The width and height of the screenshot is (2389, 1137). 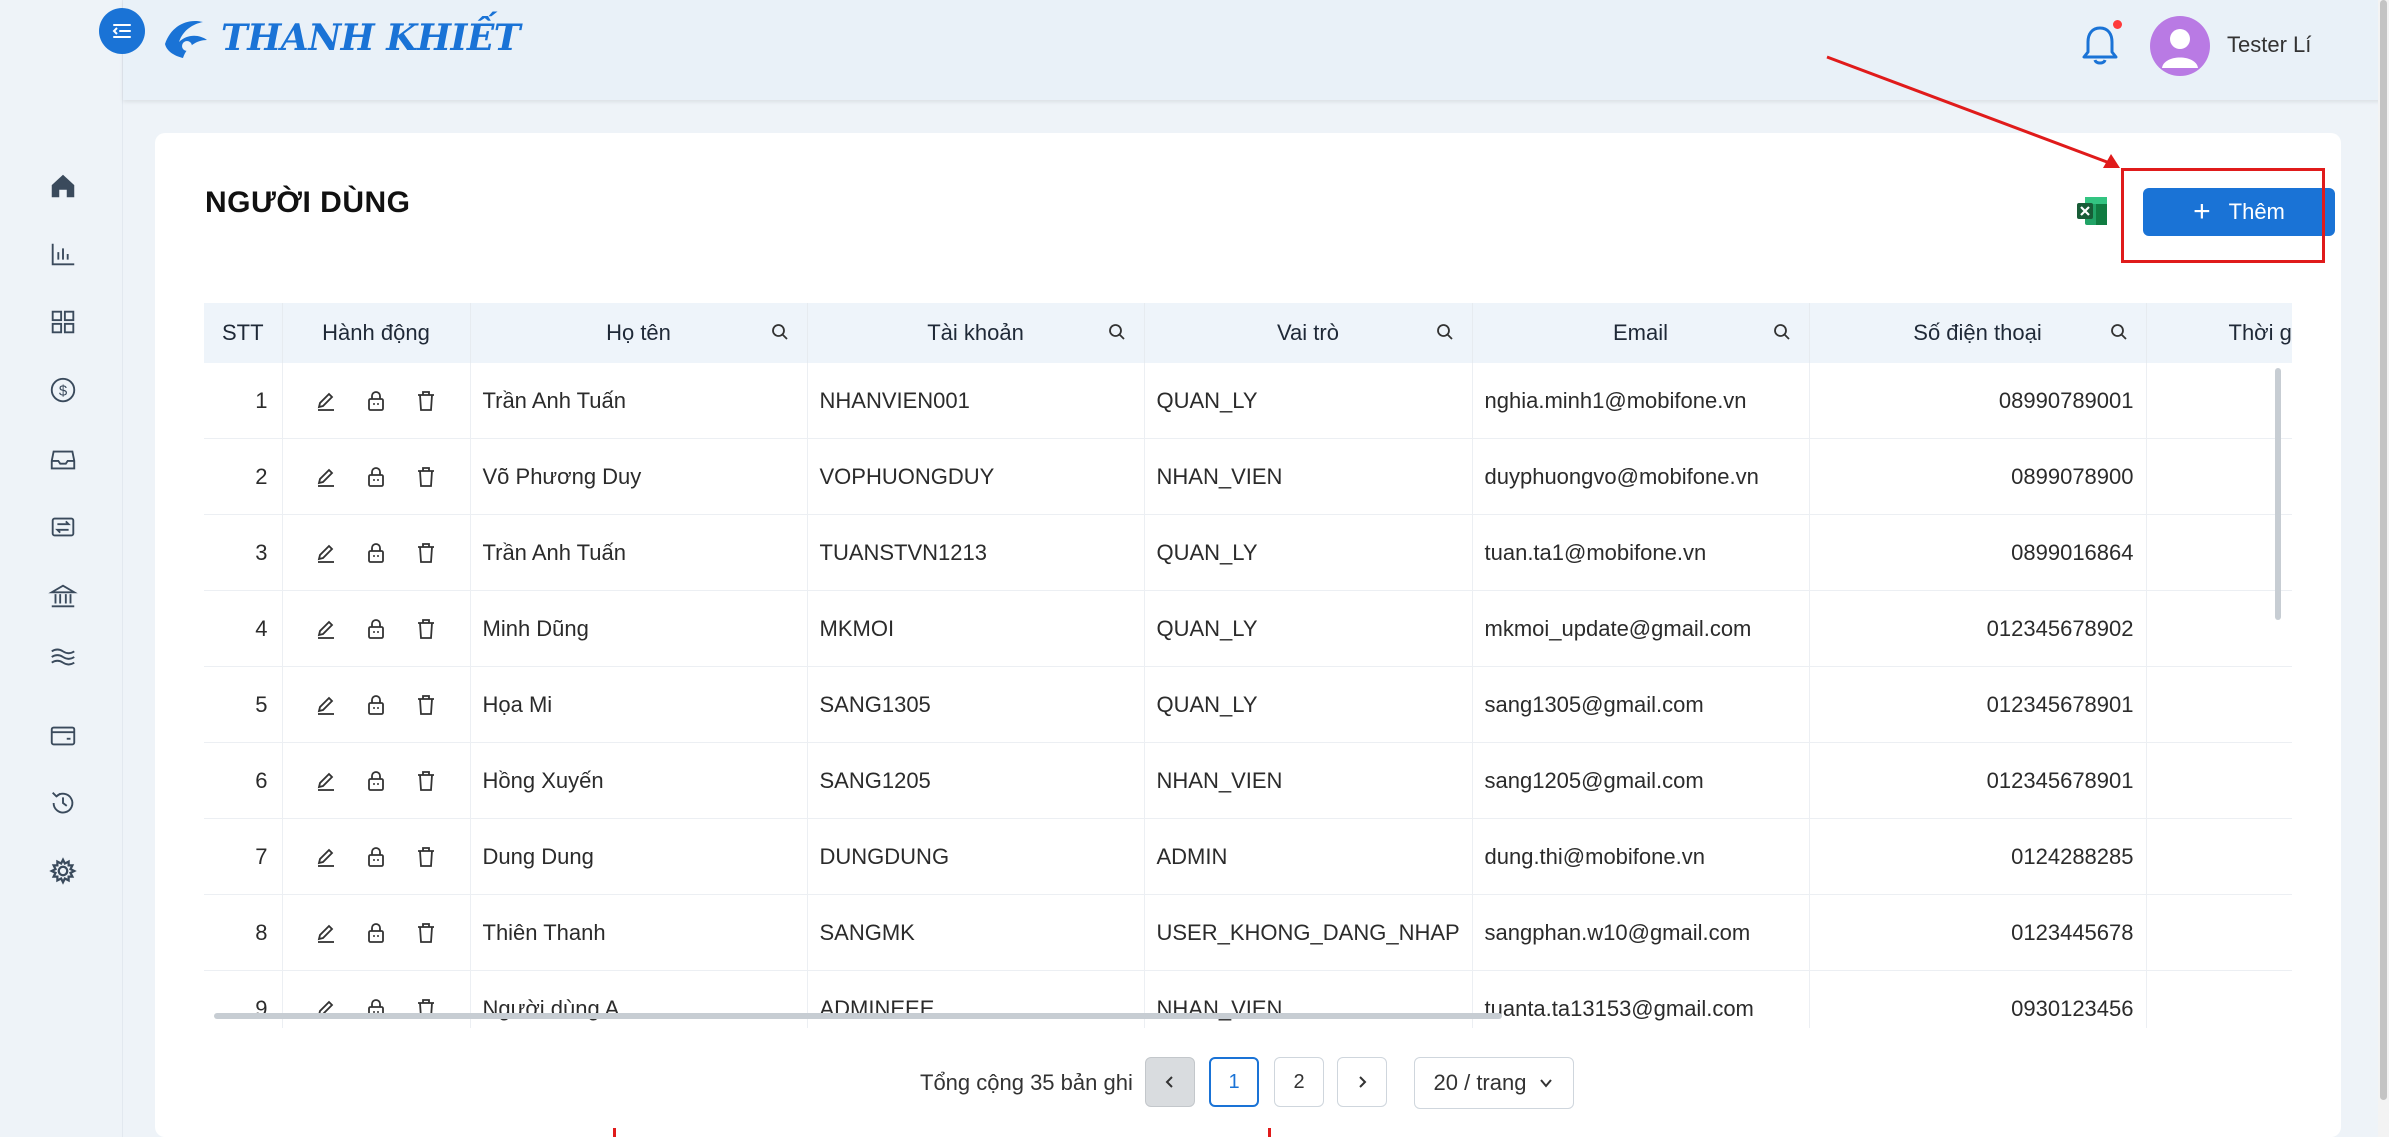 I want to click on sidebar-item-waves, so click(x=63, y=657).